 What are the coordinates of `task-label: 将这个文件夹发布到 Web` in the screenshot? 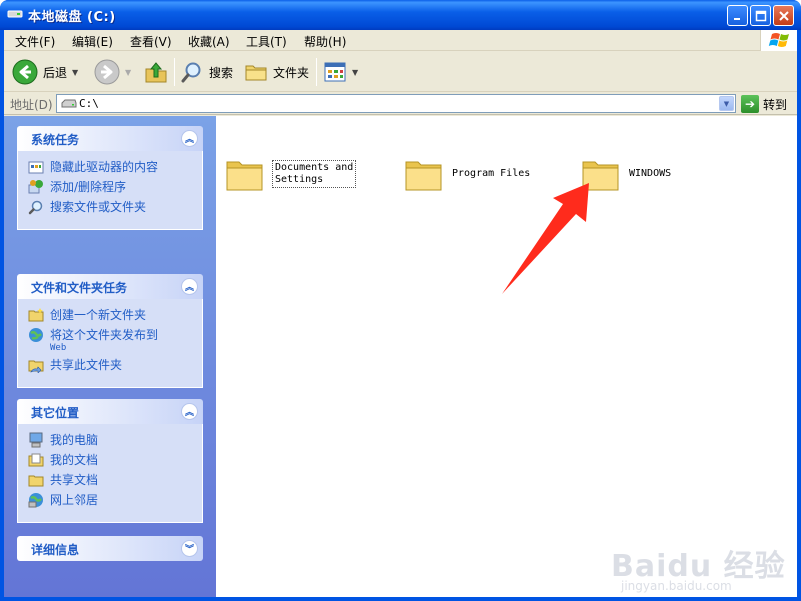 It's located at (104, 340).